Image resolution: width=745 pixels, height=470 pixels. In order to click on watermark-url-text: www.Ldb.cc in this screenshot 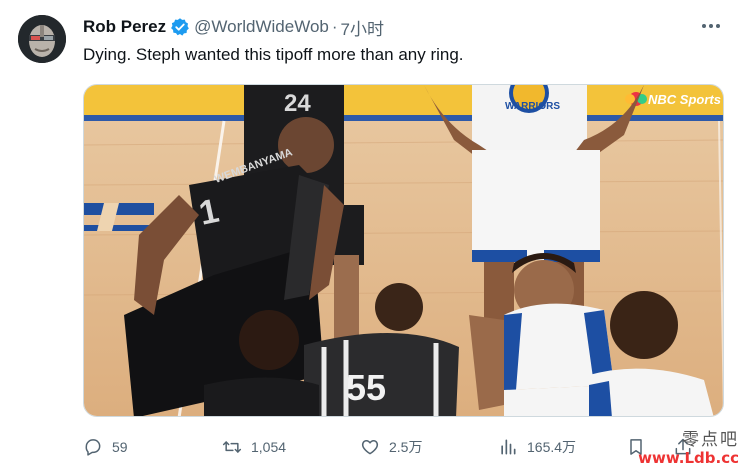, I will do `click(688, 458)`.